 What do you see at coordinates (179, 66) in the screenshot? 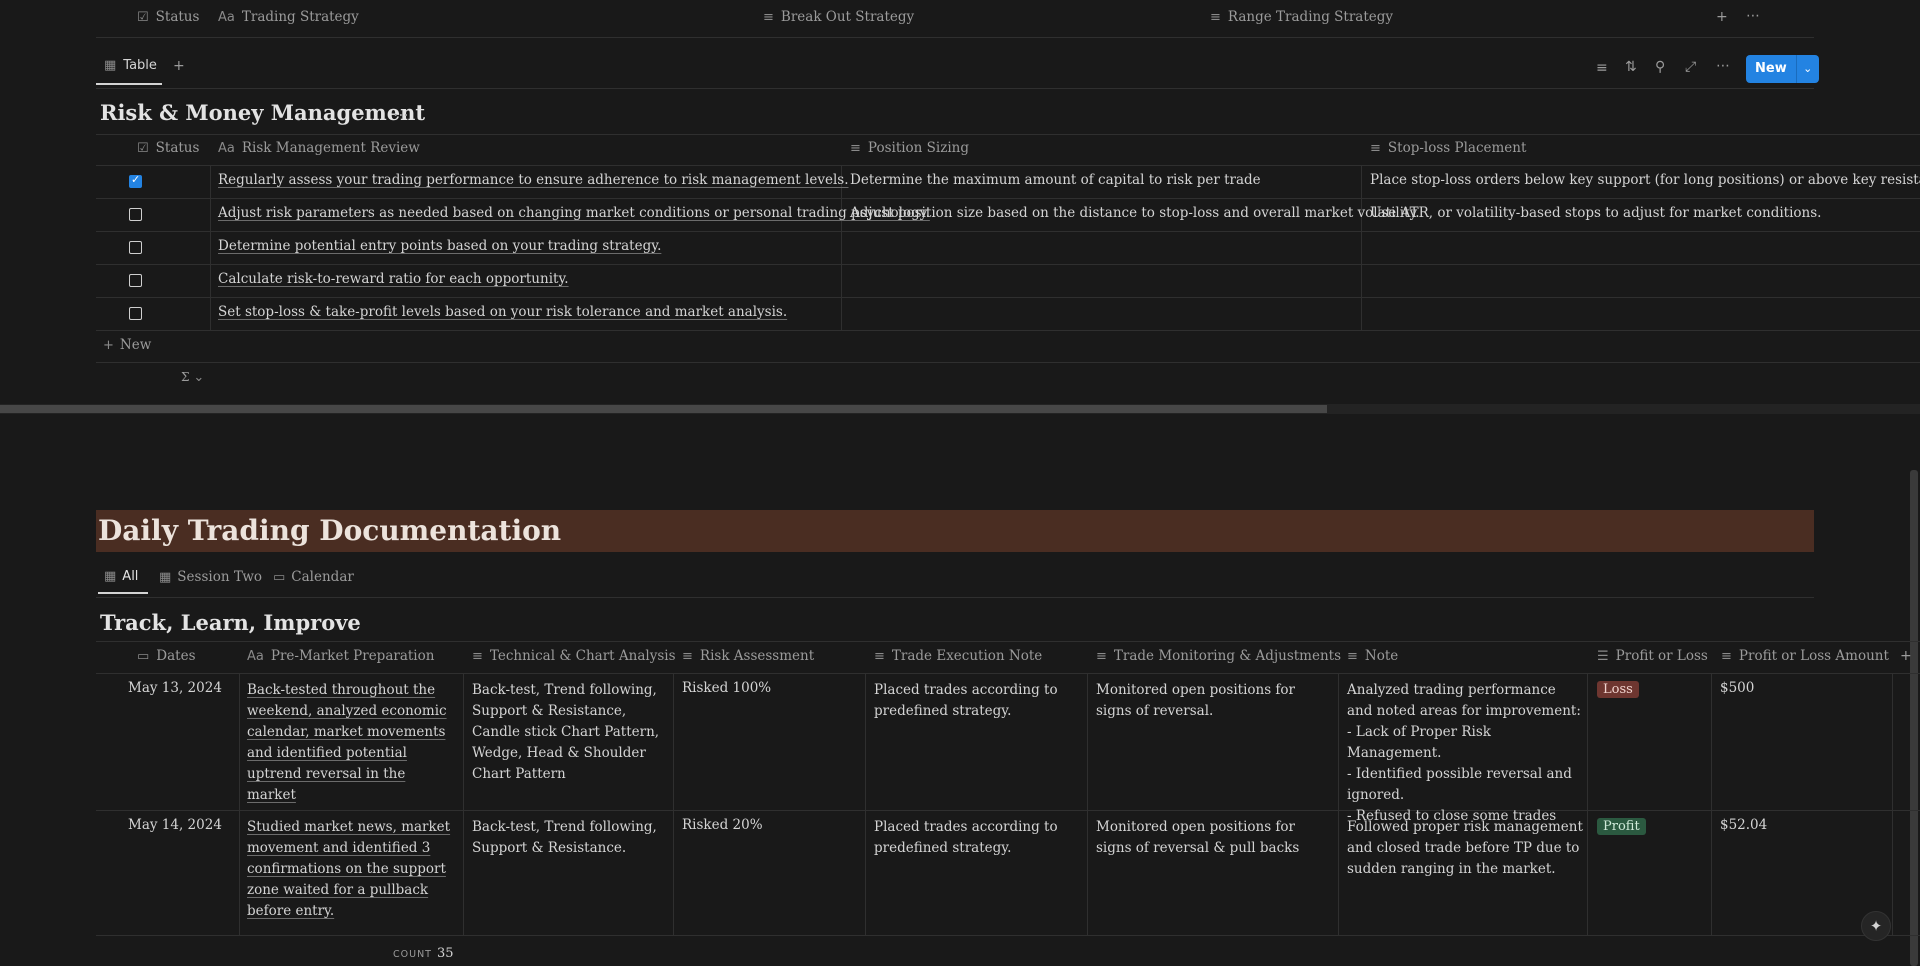
I see `add-view-icon: +` at bounding box center [179, 66].